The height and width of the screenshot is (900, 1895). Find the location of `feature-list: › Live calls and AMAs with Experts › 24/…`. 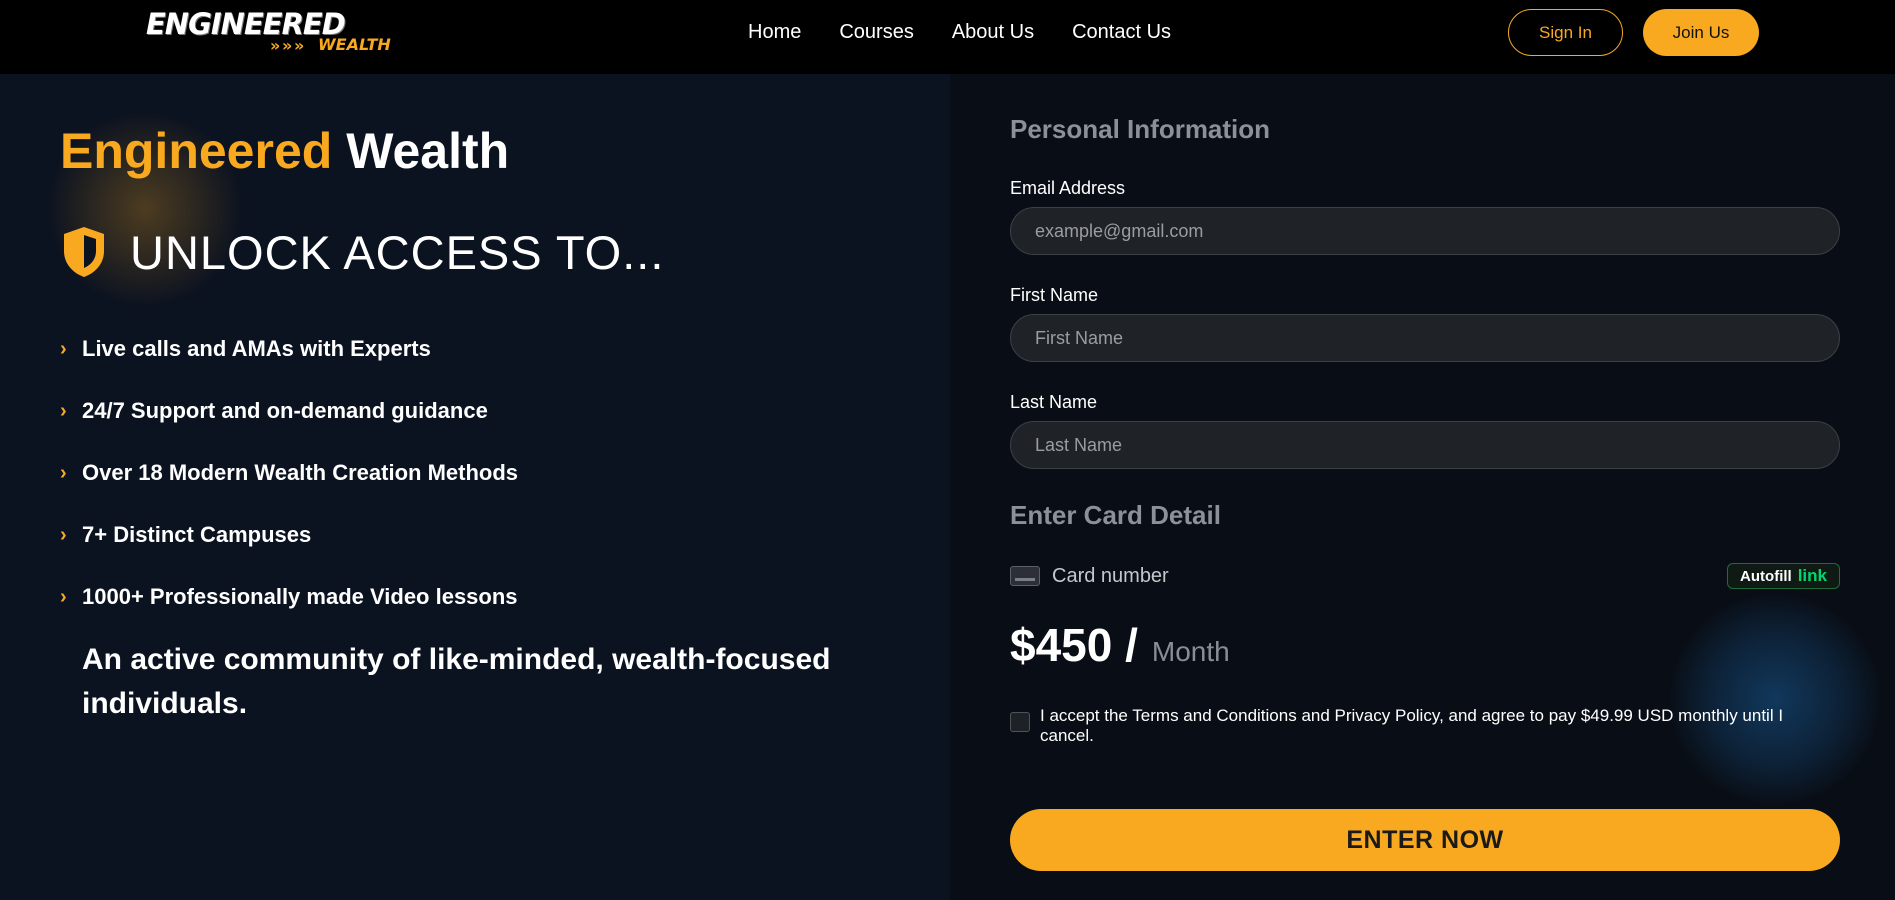

feature-list: › Live calls and AMAs with Experts › 24/… is located at coordinates (289, 491).